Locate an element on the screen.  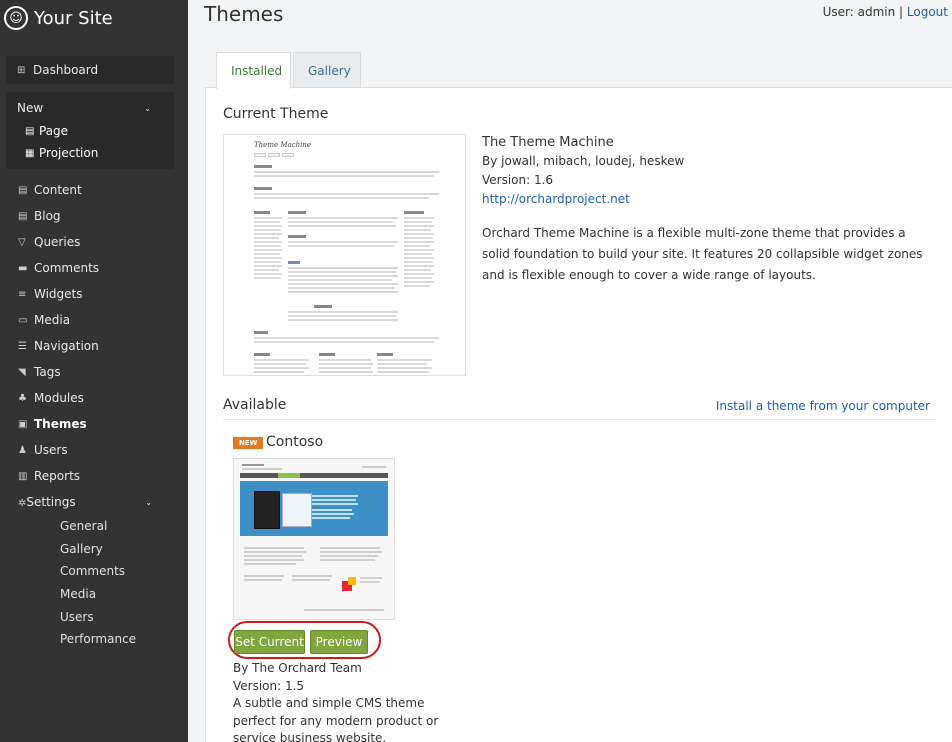
theme-authors: By jowall, mibach, loudej, heskew is located at coordinates (583, 161).